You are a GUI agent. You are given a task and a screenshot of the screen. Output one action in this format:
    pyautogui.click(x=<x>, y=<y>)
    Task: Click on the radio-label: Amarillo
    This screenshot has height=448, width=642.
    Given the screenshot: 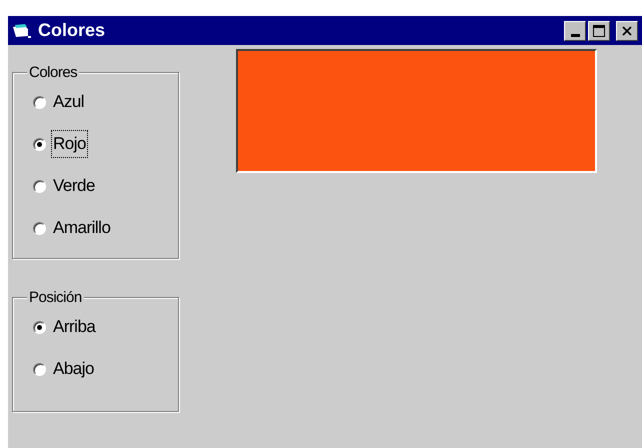 What is the action you would take?
    pyautogui.click(x=82, y=228)
    